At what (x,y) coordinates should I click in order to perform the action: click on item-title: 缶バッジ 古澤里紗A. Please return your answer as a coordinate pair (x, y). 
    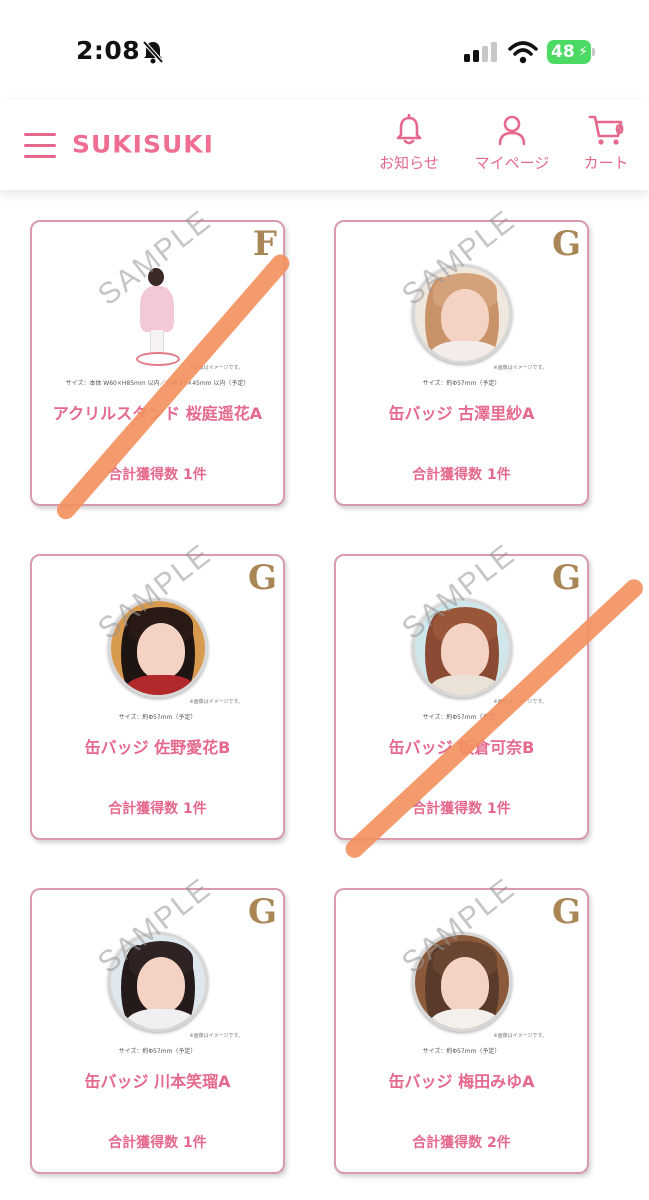
    Looking at the image, I should click on (461, 413).